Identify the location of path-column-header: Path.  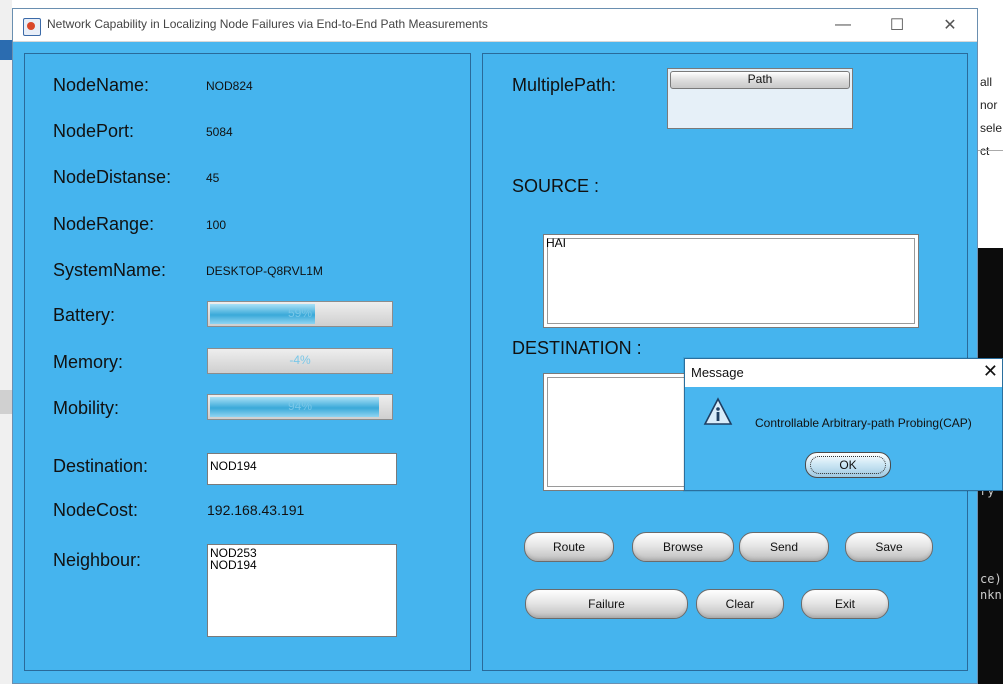
(760, 80).